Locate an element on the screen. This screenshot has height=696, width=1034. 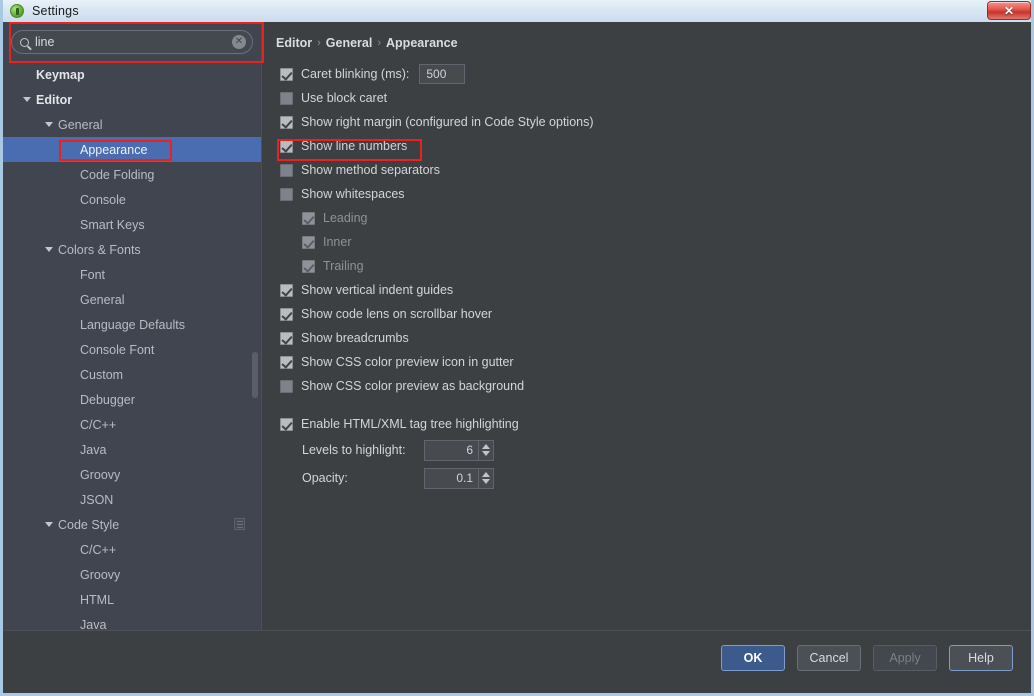
sidebar-item-code-folding: Code Folding is located at coordinates (132, 174).